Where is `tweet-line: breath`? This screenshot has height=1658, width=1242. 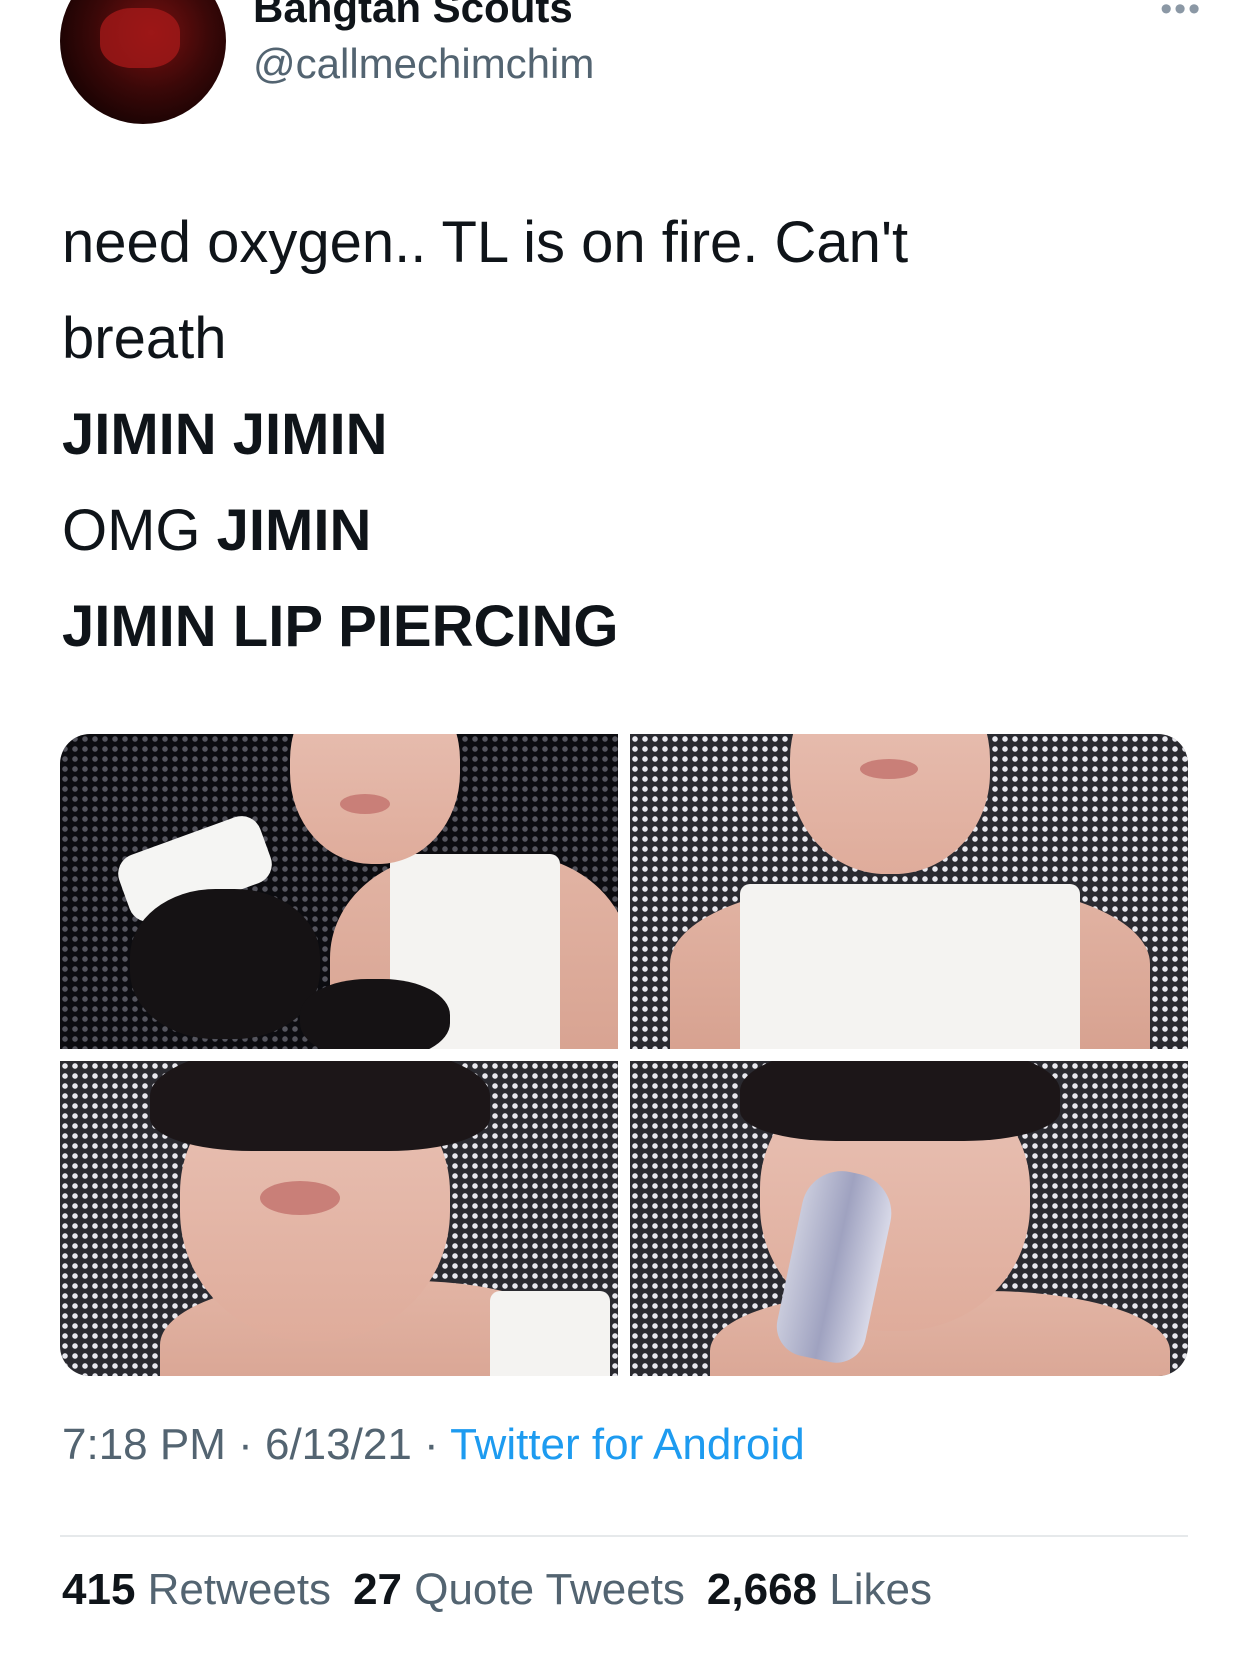 tweet-line: breath is located at coordinates (144, 338).